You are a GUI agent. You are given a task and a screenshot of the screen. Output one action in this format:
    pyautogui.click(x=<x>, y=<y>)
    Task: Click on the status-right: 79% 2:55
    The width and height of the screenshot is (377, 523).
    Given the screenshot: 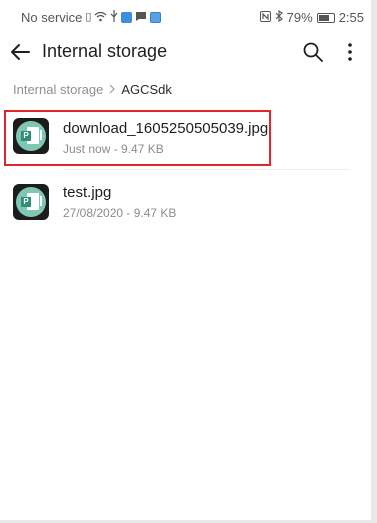 What is the action you would take?
    pyautogui.click(x=311, y=17)
    